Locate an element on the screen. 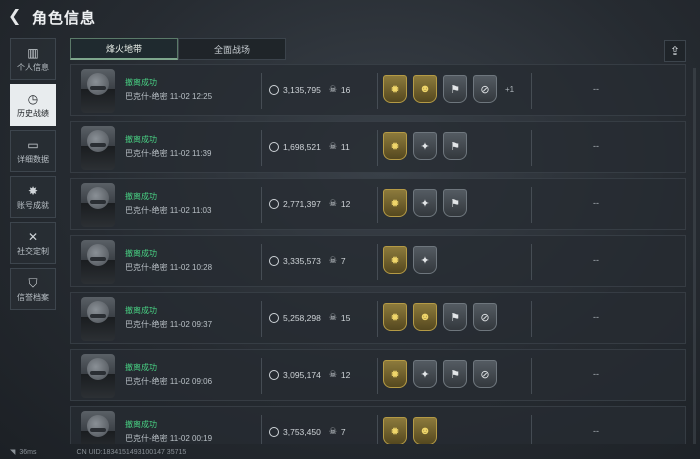 Image resolution: width=700 pixels, height=459 pixels. bar-chart-icon: ▥ is located at coordinates (33, 52).